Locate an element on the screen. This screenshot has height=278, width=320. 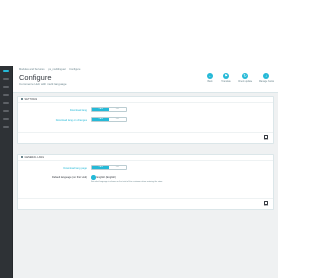
download-lang-toggle: YES NO is located at coordinates (109, 109).